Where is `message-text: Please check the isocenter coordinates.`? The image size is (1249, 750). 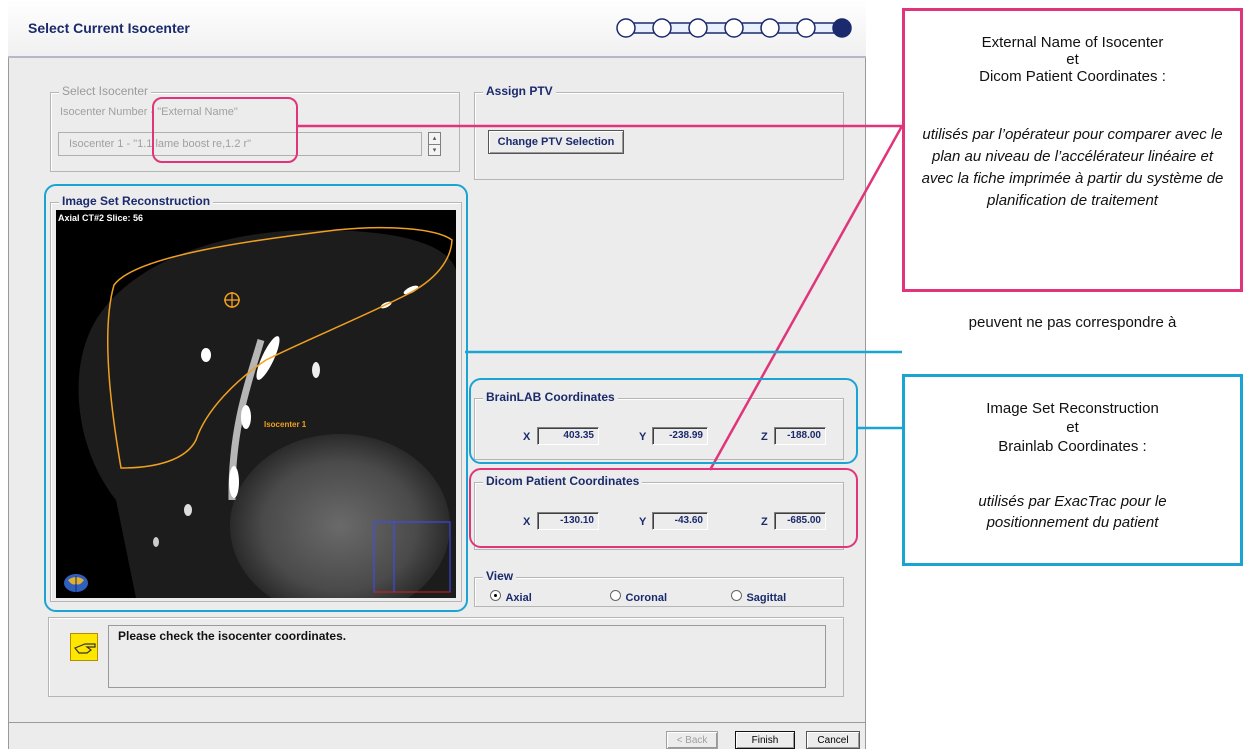 message-text: Please check the isocenter coordinates. is located at coordinates (232, 636).